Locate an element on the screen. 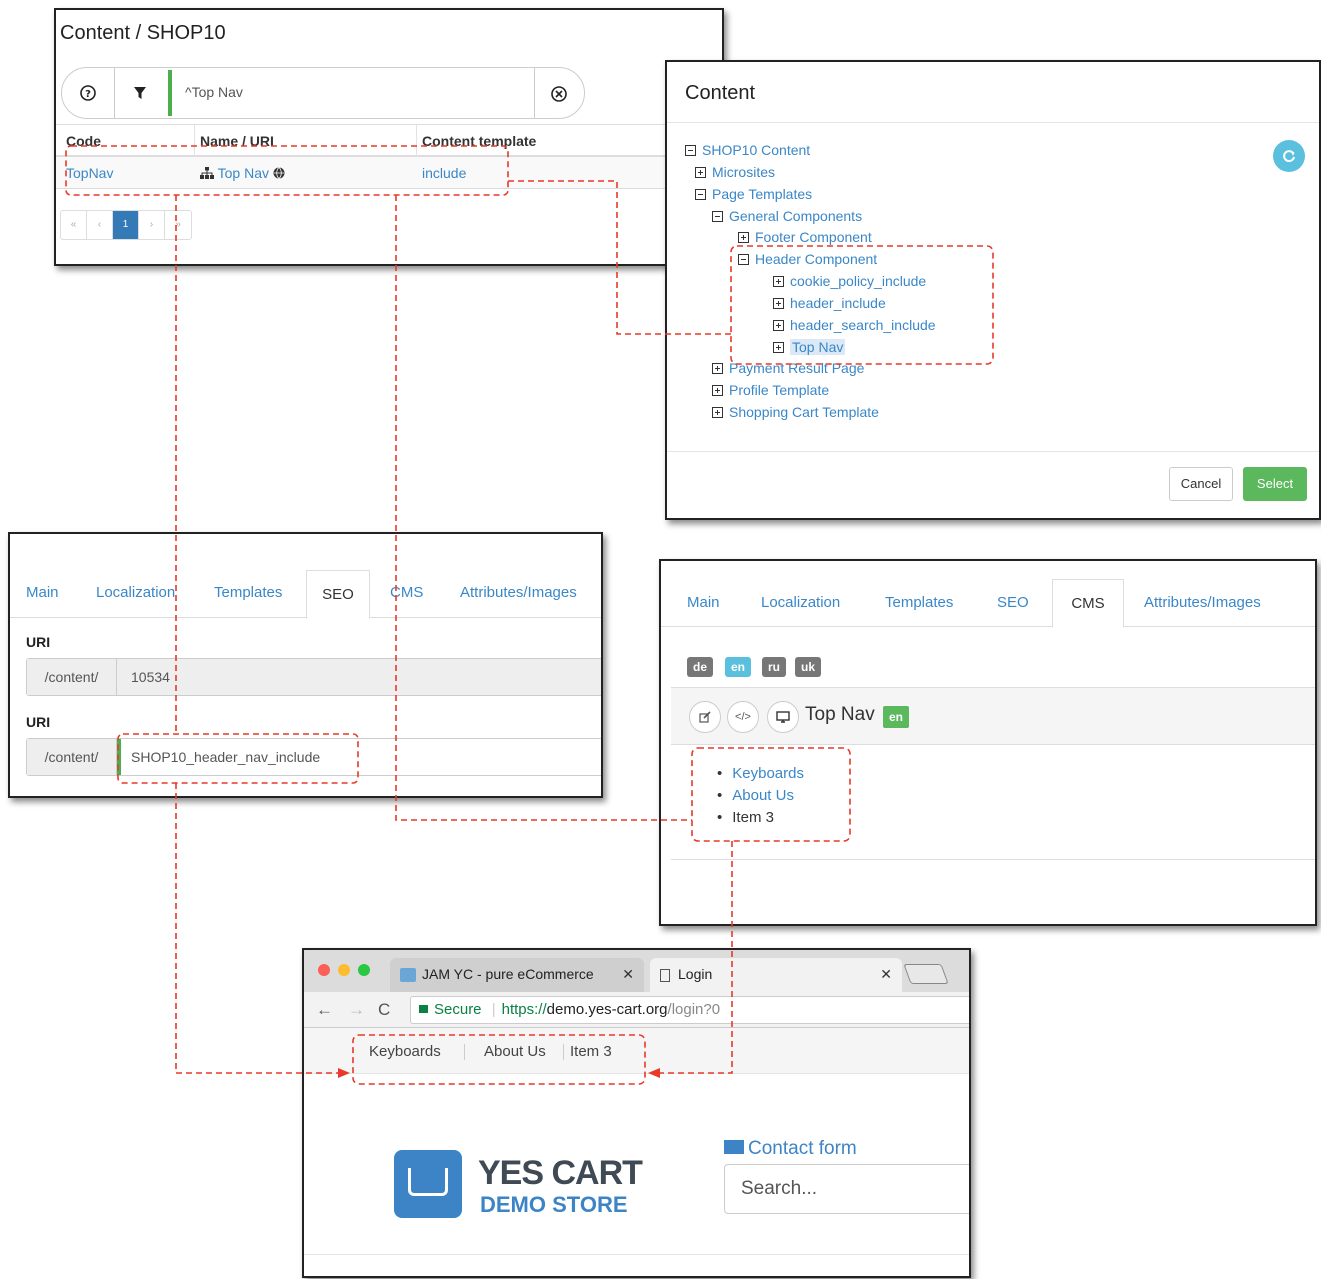 The image size is (1321, 1279). nav-link-item-3: Item 3 is located at coordinates (591, 1051).